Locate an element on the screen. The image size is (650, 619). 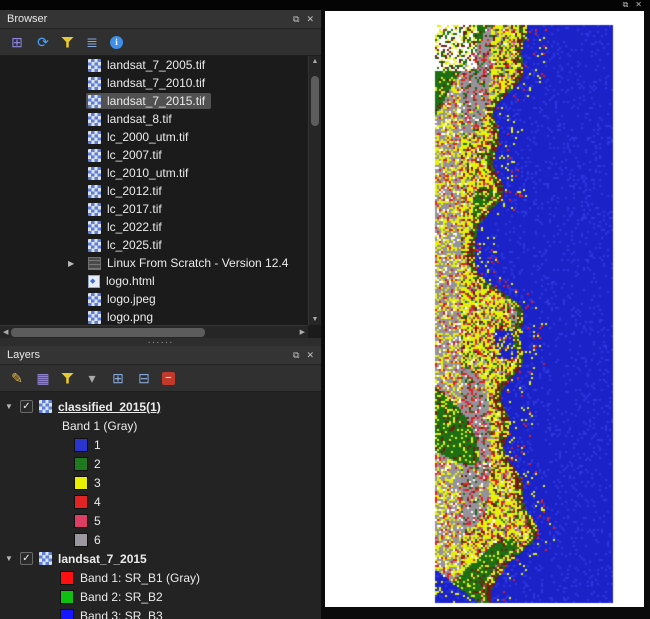
filter-browser-icon is located at coordinates (67, 42).